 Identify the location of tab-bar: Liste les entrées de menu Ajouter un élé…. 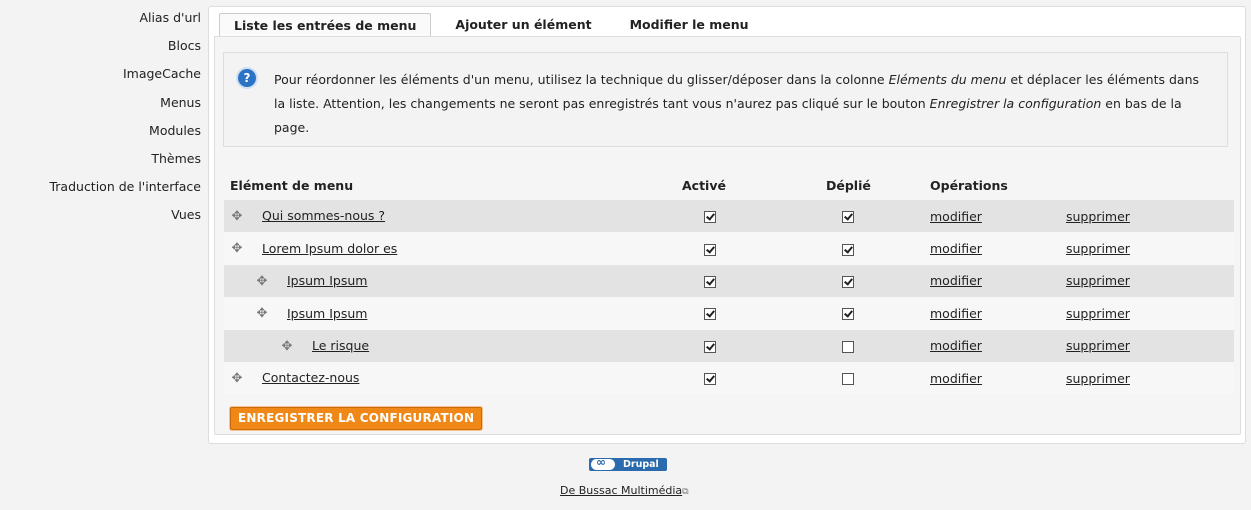
(494, 25).